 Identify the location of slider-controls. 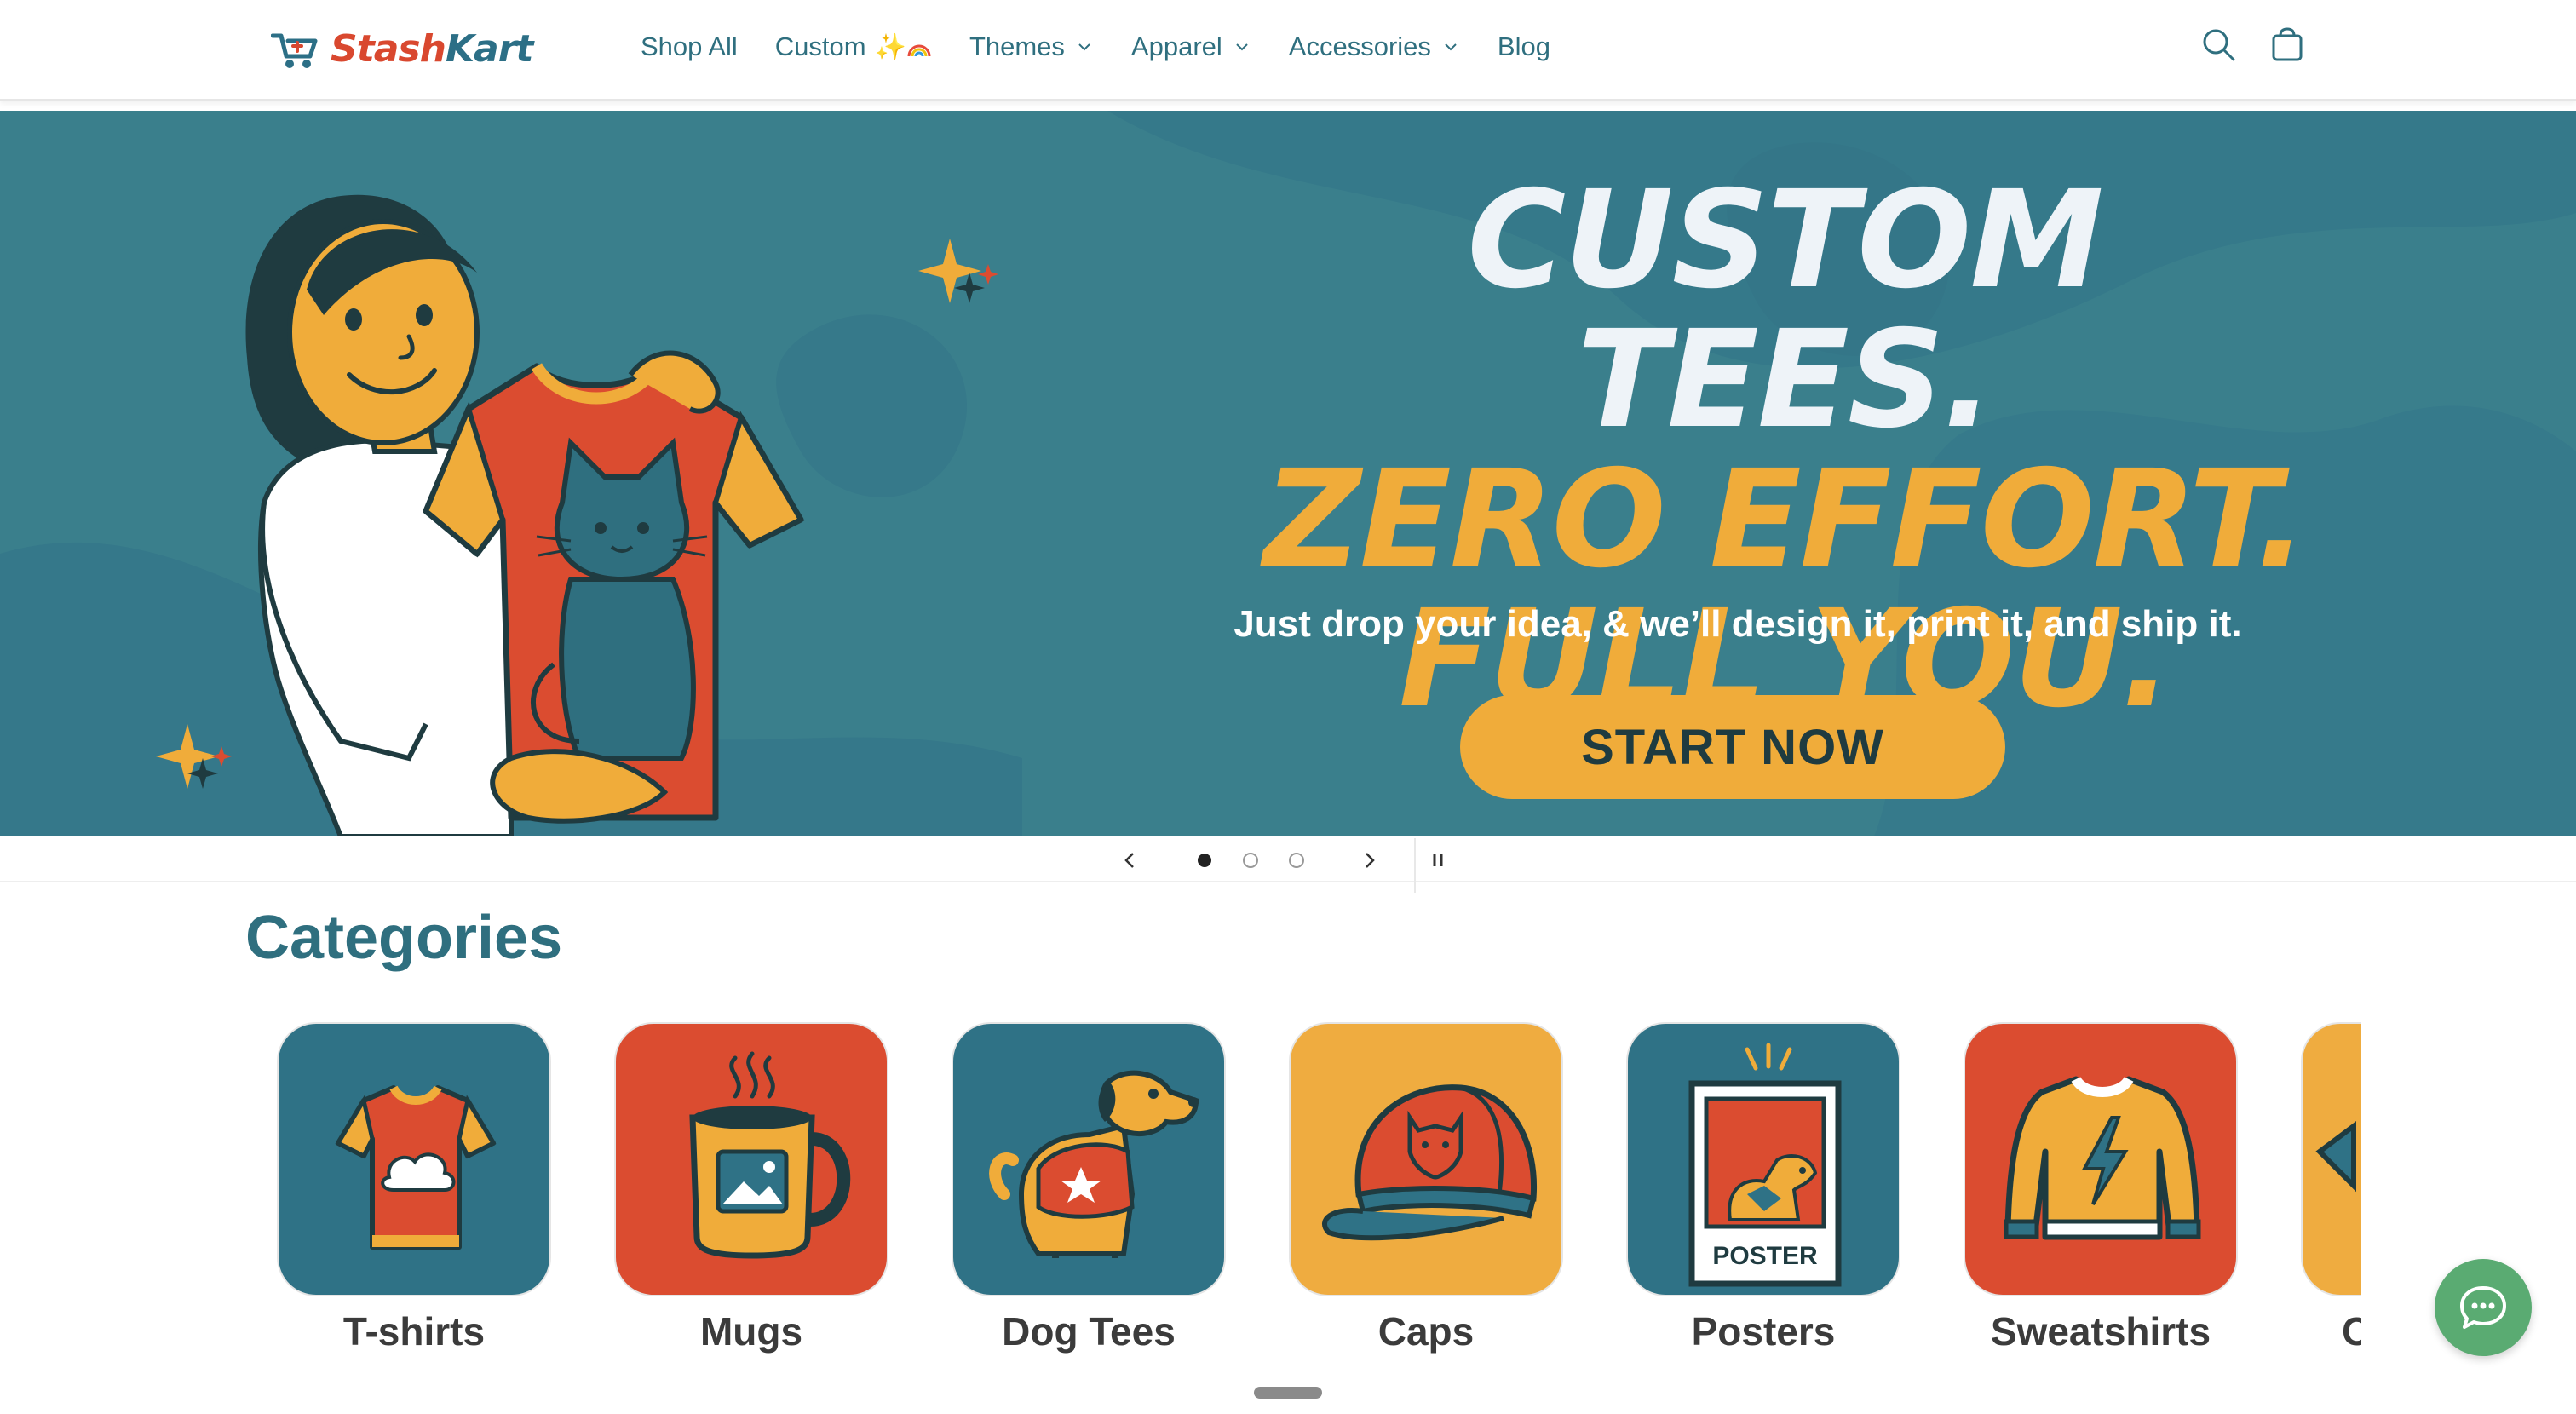
(1288, 860).